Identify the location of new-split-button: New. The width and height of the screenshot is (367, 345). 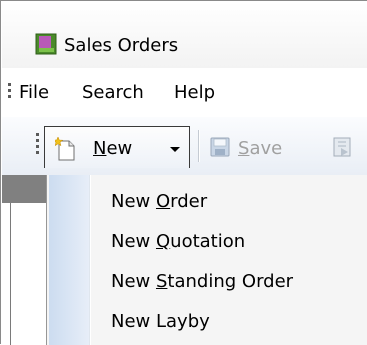
(117, 147).